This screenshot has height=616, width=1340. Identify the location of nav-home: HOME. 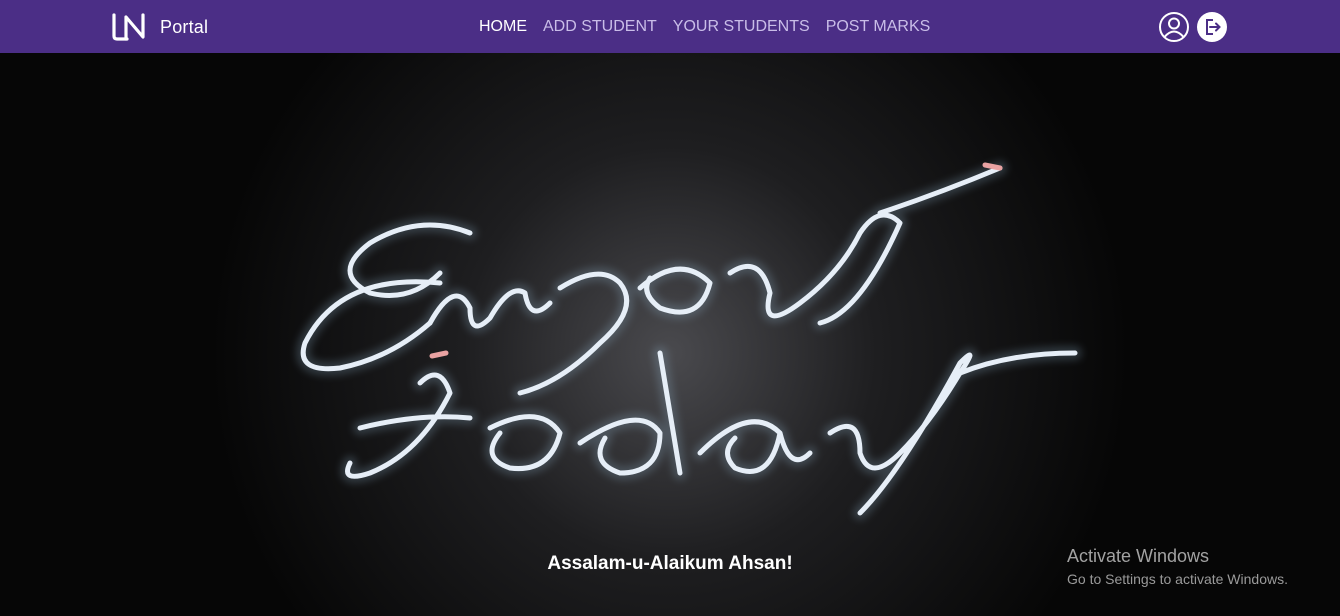
(503, 27).